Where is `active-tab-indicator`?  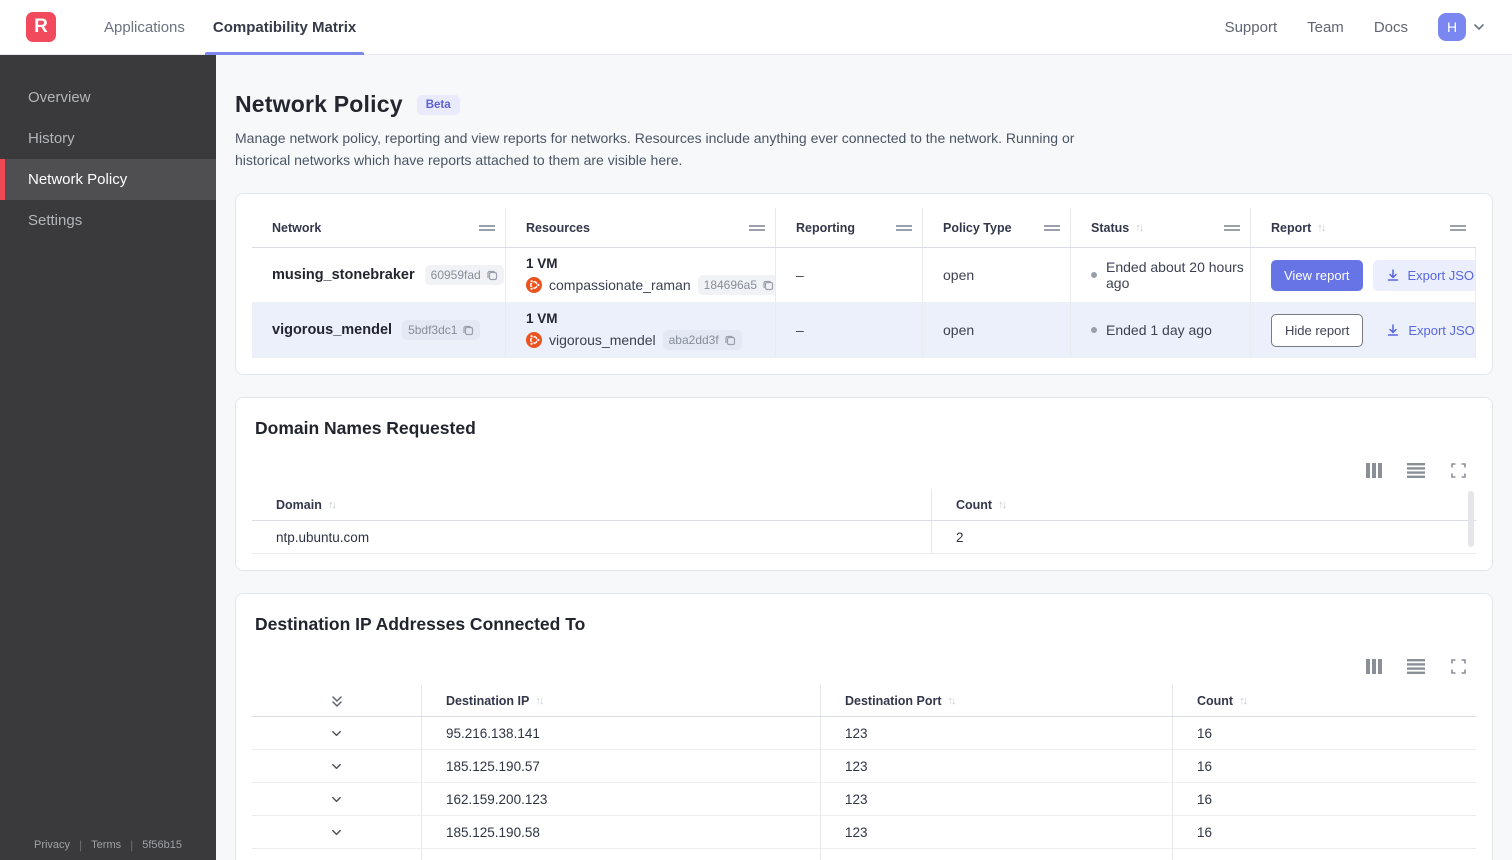
active-tab-indicator is located at coordinates (284, 53).